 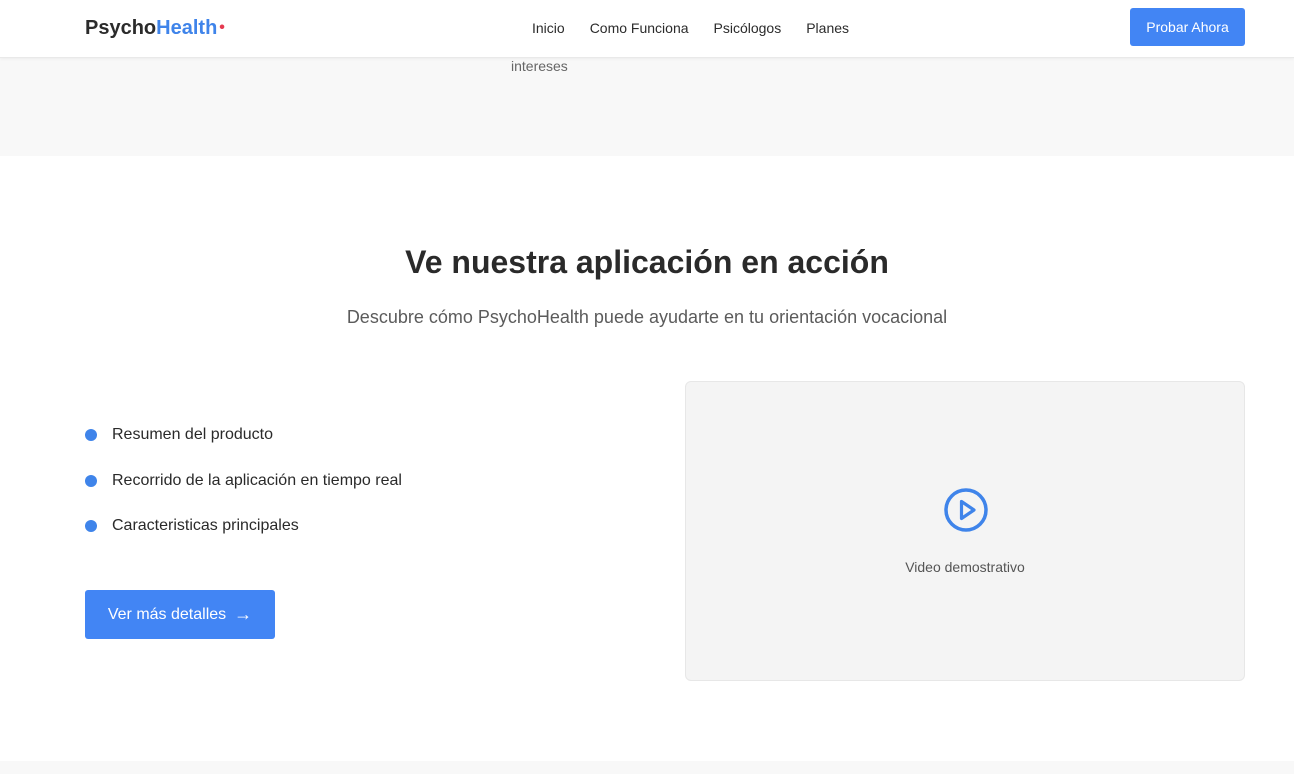 I want to click on play-circle-icon, so click(x=966, y=510).